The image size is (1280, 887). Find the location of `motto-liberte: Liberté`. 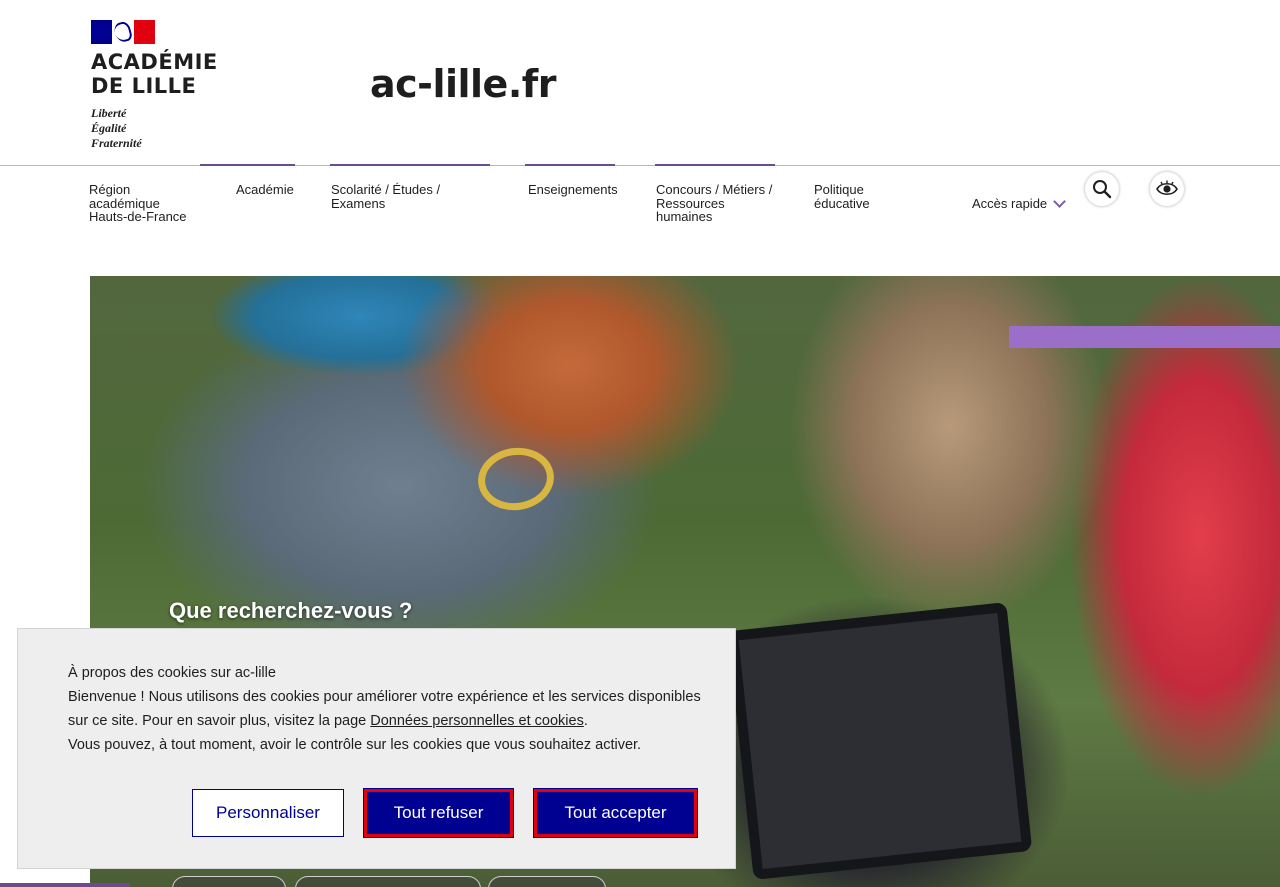

motto-liberte: Liberté is located at coordinates (109, 113).